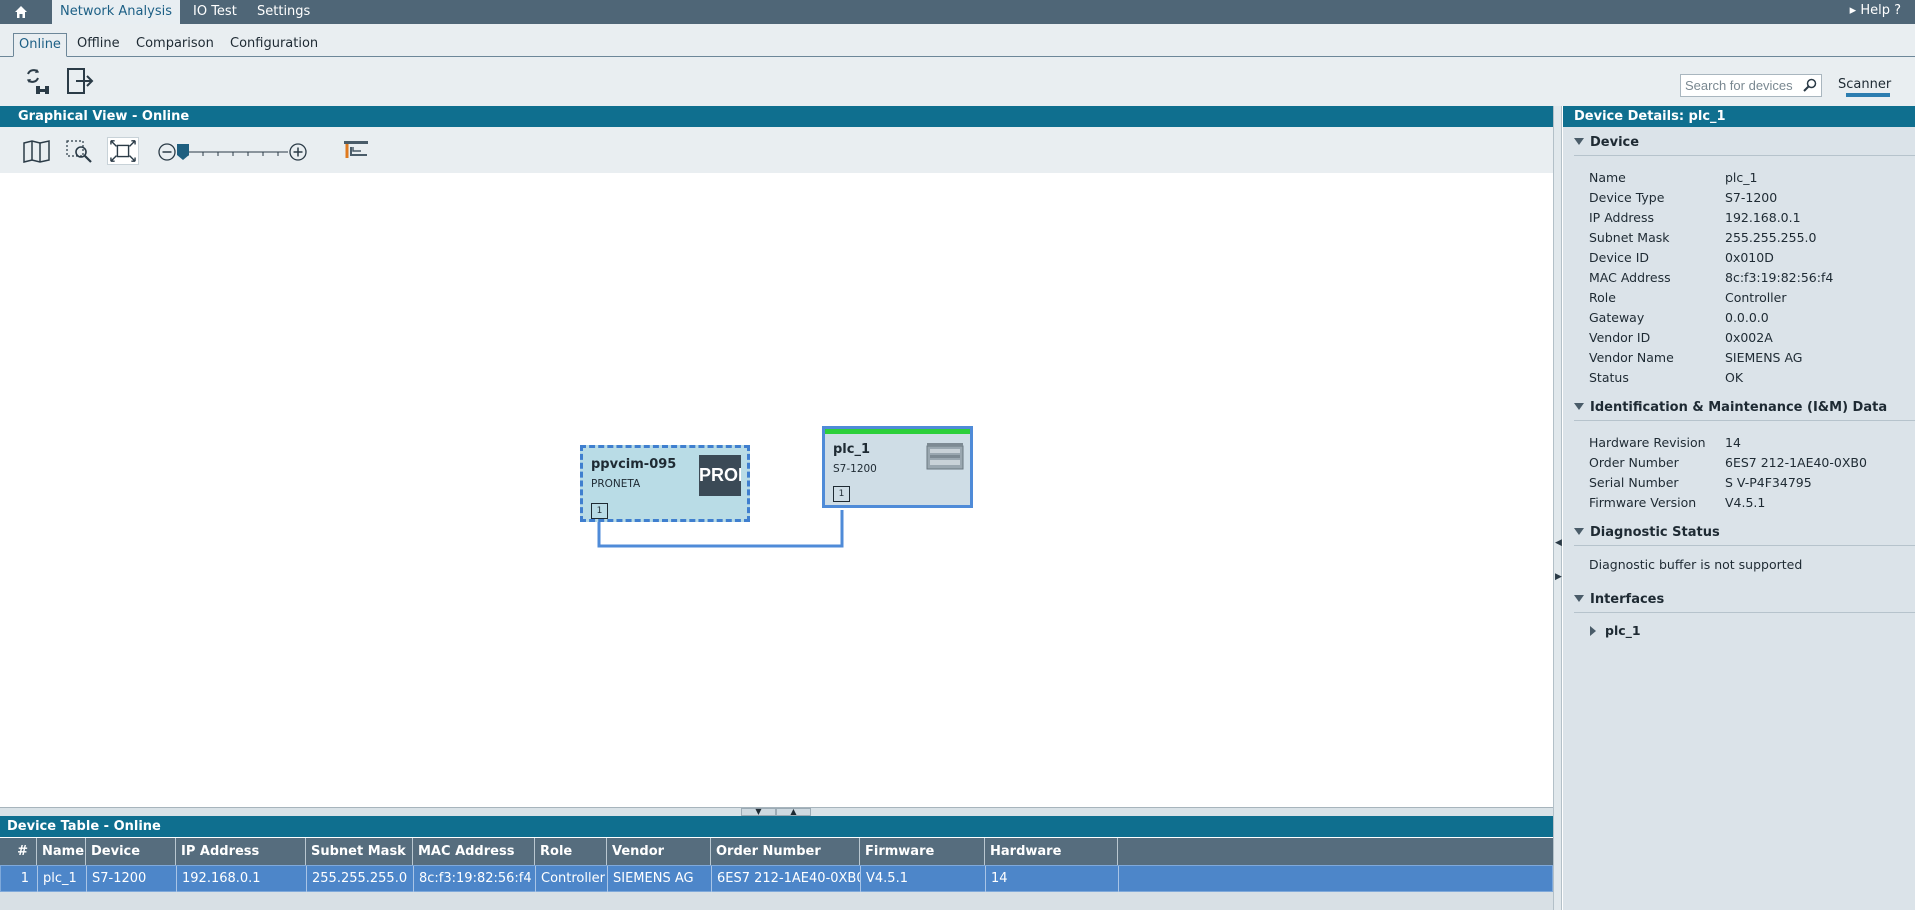  What do you see at coordinates (616, 484) in the screenshot?
I see `node-type: PRONETA` at bounding box center [616, 484].